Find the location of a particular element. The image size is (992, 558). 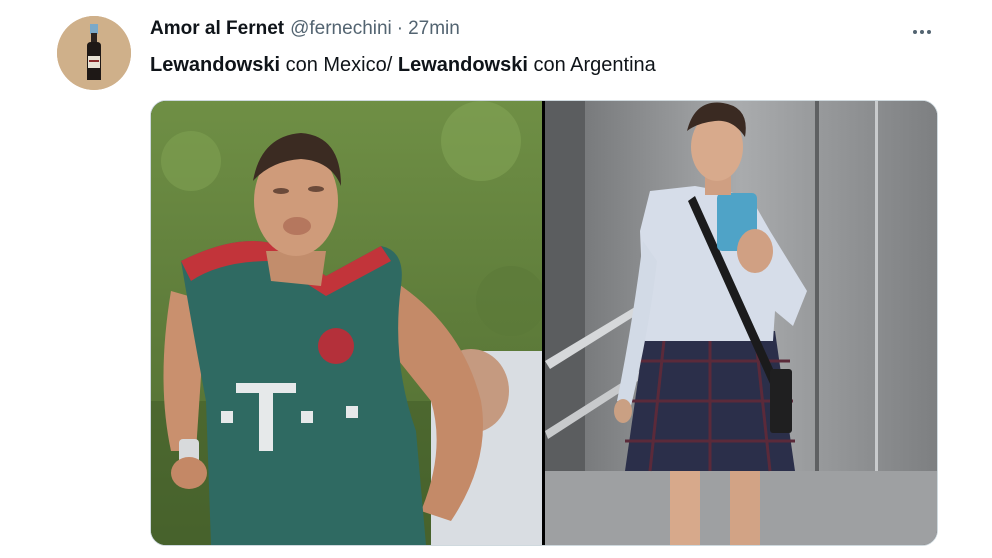

tweet-text-bold-2: Lewandowski is located at coordinates (462, 65).